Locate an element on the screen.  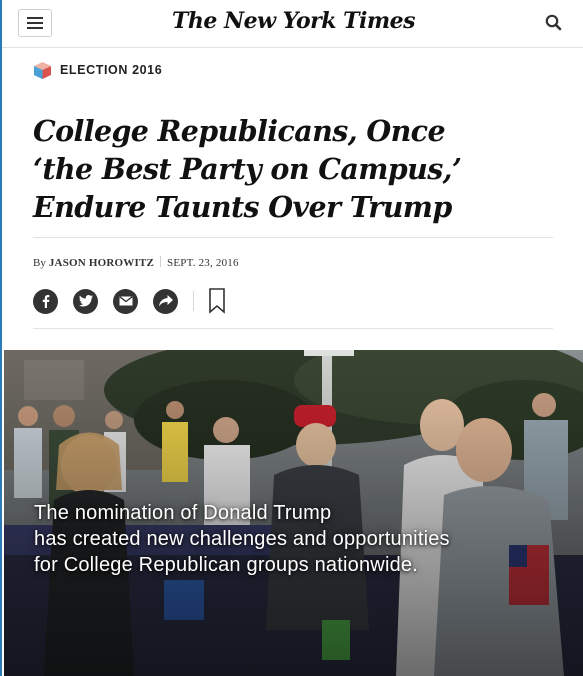
save-article-button is located at coordinates (217, 301).